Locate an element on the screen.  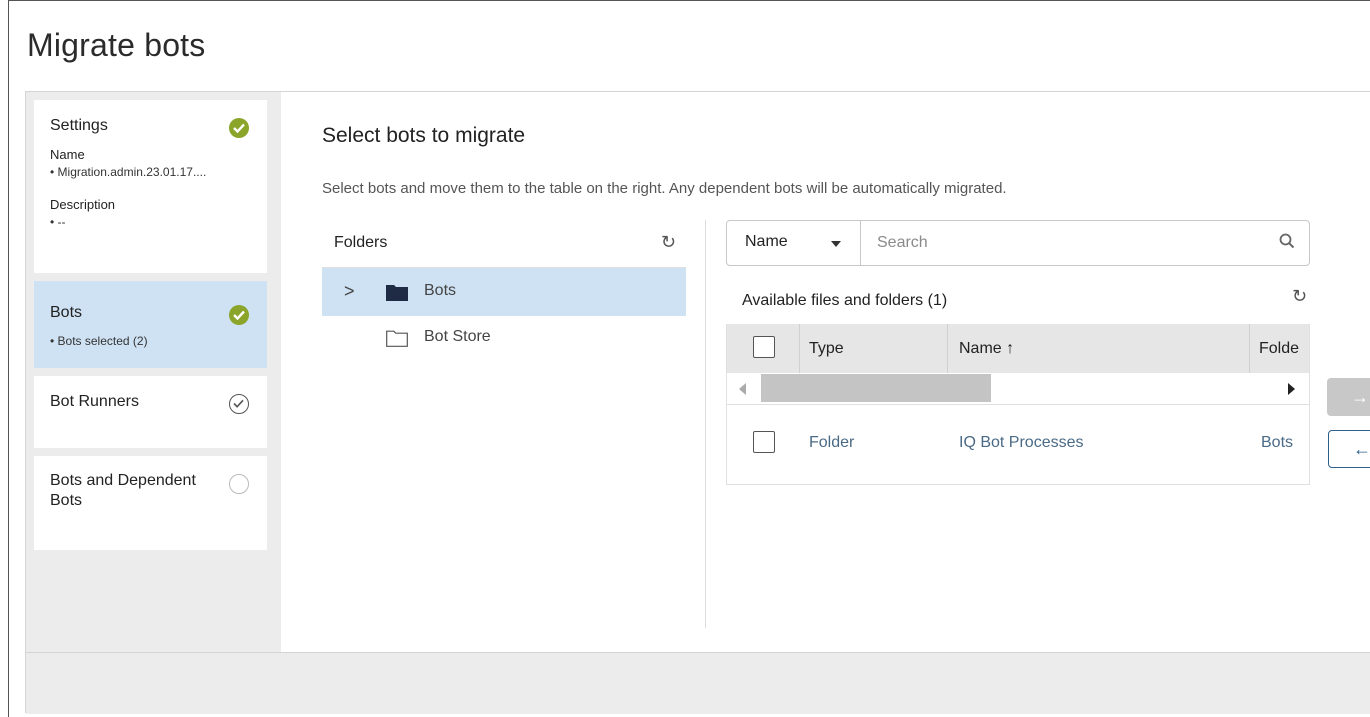
move-right-button: → is located at coordinates (1348, 397).